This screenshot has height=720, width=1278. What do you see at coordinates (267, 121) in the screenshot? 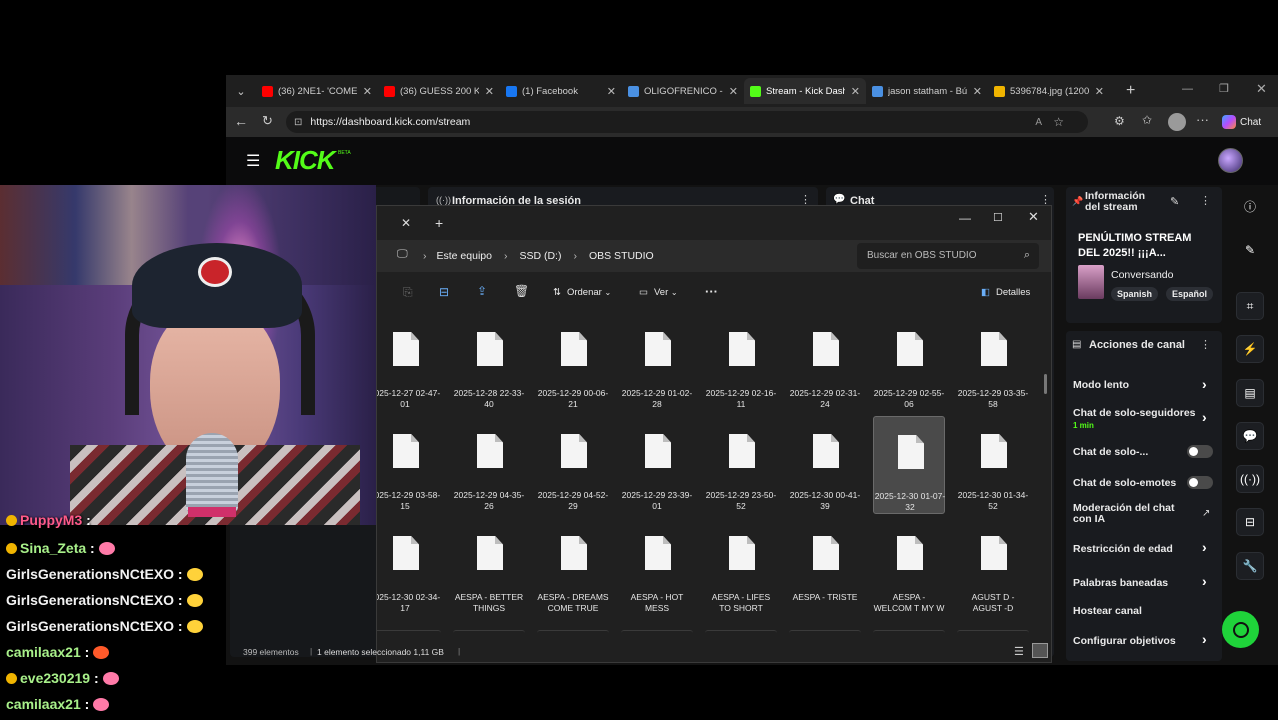
I see `reload-icon: ↻` at bounding box center [267, 121].